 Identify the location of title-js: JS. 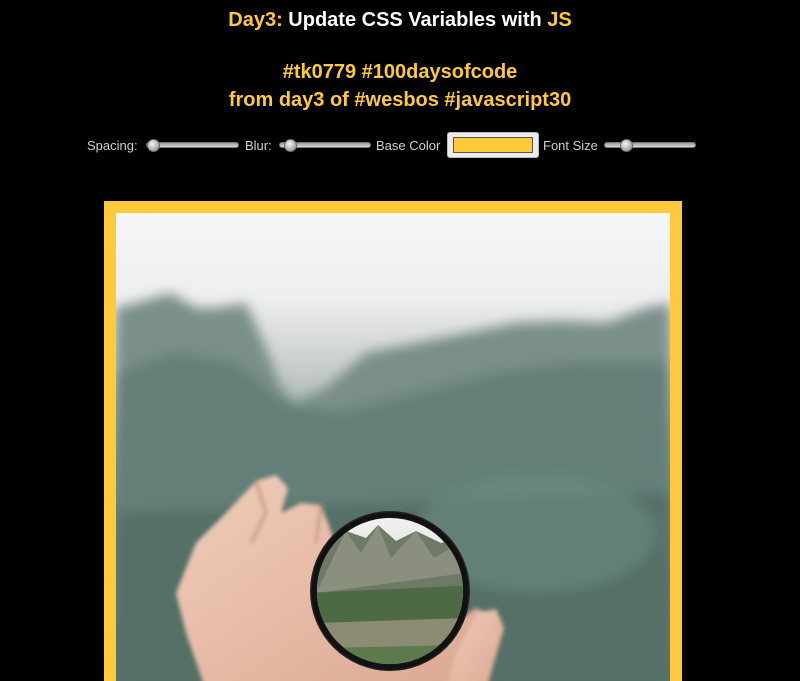
(559, 20).